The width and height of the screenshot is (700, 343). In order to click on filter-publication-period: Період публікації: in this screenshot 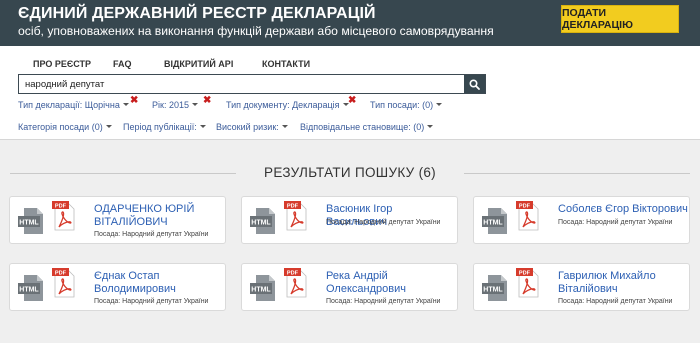, I will do `click(164, 127)`.